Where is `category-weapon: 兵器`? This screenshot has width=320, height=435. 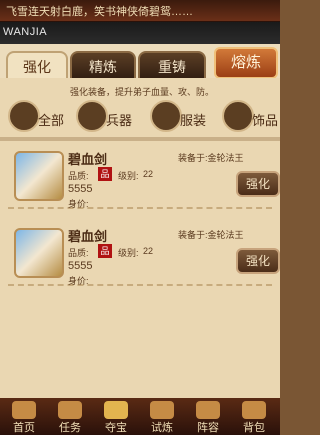 category-weapon: 兵器 is located at coordinates (107, 117).